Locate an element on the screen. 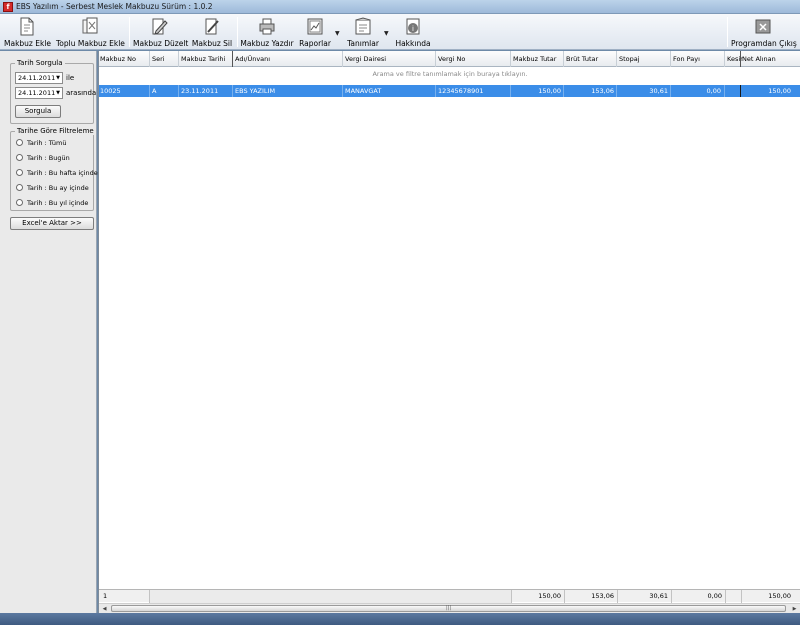  footer-gross-amount: 153,06 is located at coordinates (590, 596).